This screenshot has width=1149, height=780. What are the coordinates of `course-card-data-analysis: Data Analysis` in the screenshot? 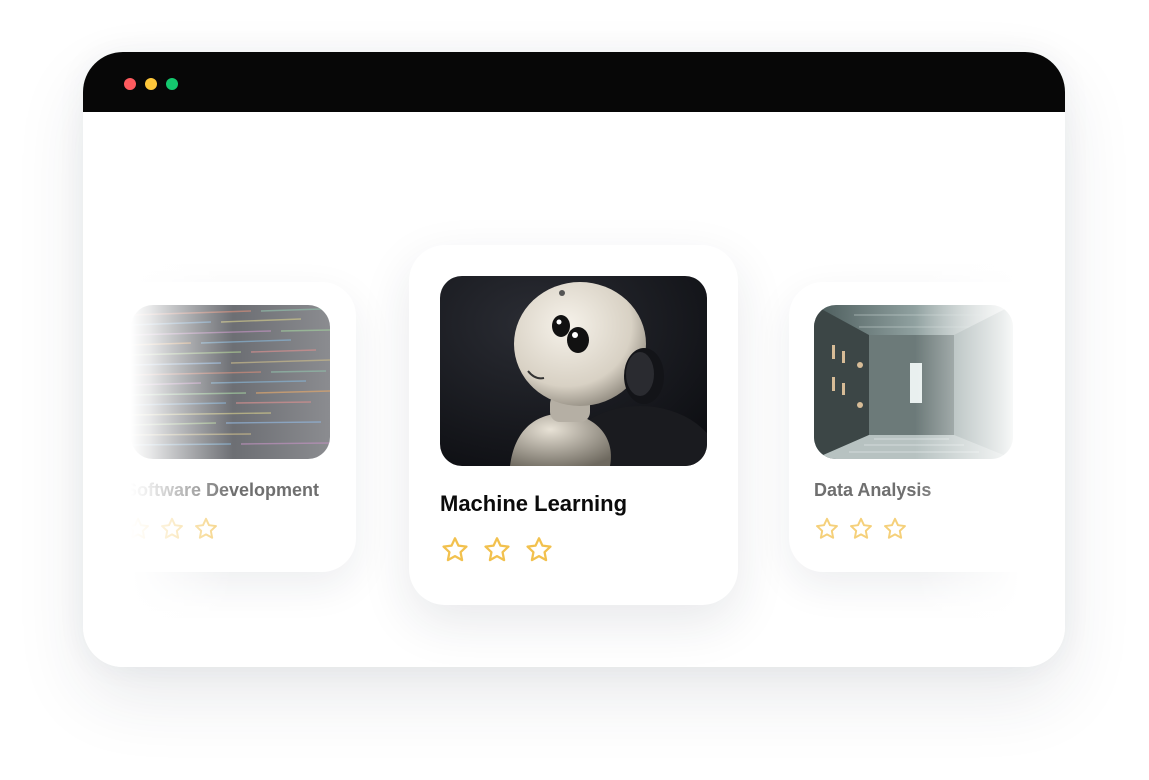 It's located at (927, 427).